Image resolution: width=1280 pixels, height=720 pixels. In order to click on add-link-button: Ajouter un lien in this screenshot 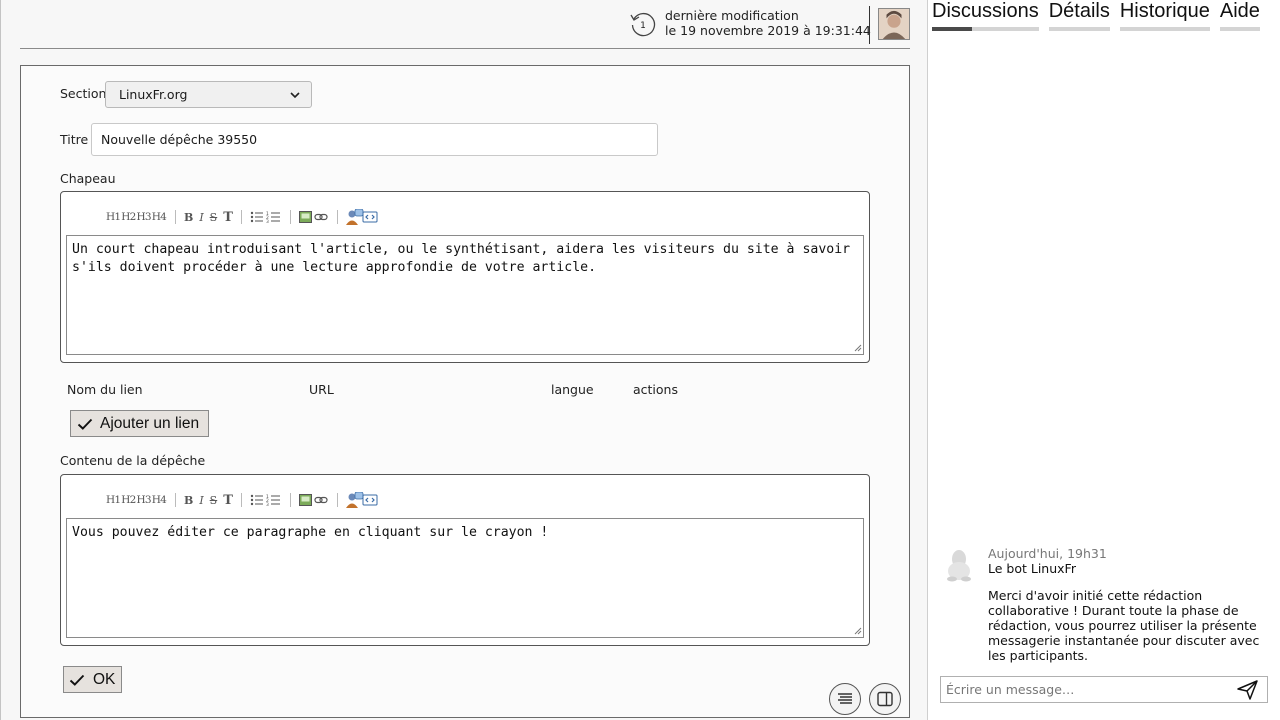, I will do `click(139, 423)`.